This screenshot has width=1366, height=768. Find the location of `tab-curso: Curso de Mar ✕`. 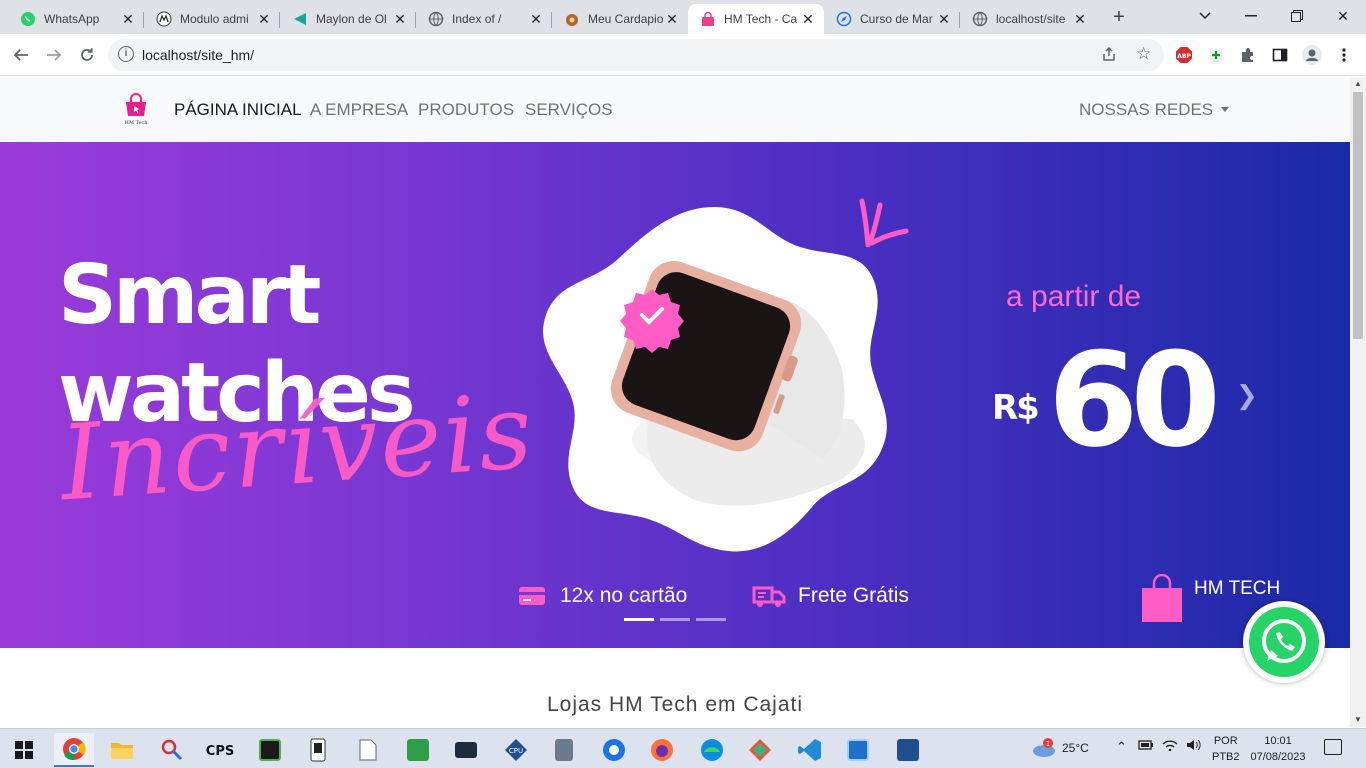

tab-curso: Curso de Mar ✕ is located at coordinates (892, 19).